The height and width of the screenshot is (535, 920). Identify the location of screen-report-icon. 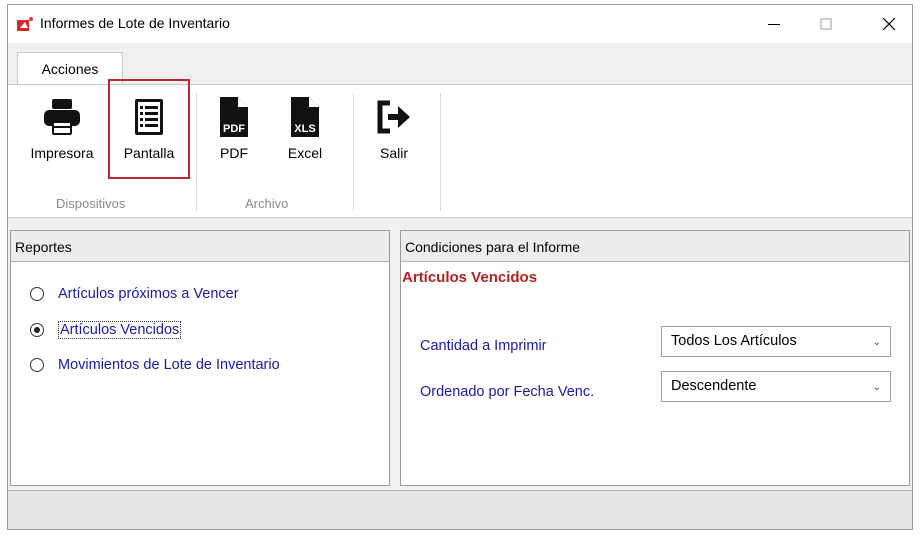
(149, 117).